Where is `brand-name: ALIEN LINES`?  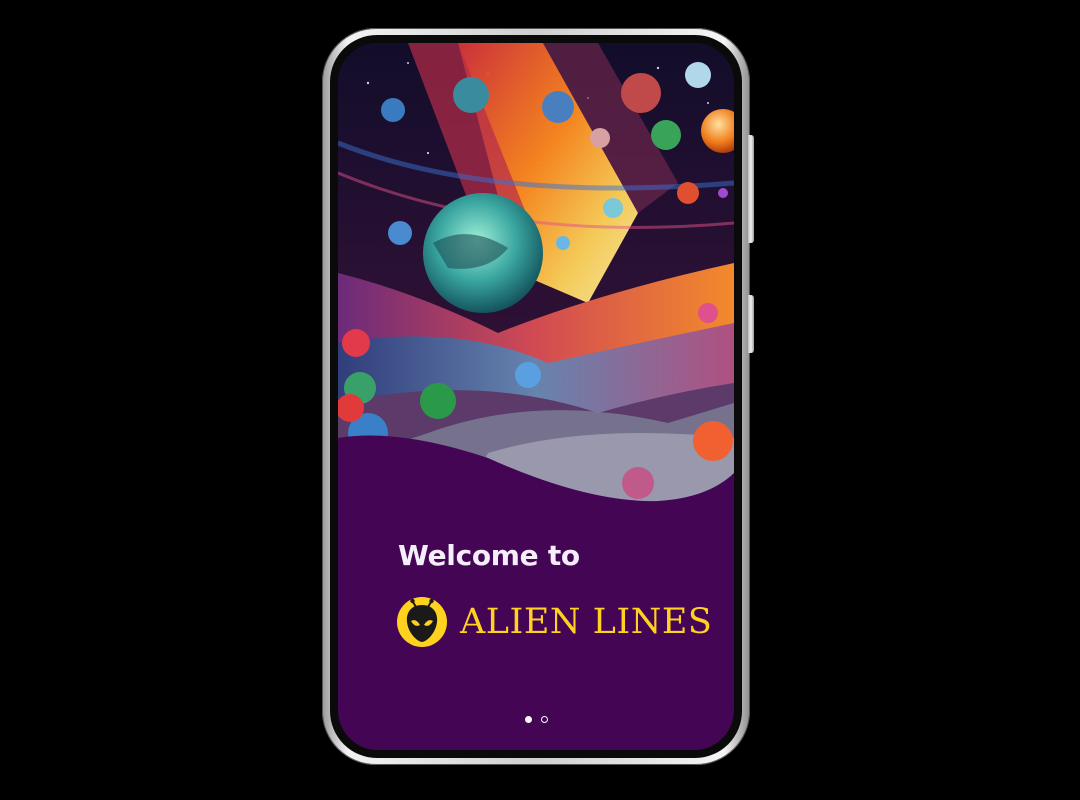
brand-name: ALIEN LINES is located at coordinates (586, 621).